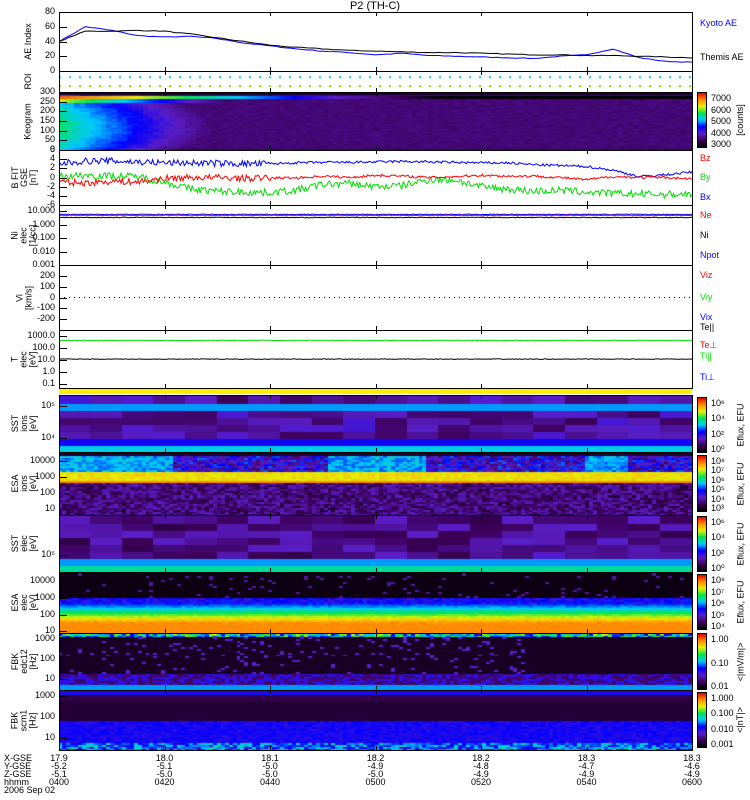 This screenshot has height=800, width=750. I want to click on y-tick-label: 80, so click(49, 11).